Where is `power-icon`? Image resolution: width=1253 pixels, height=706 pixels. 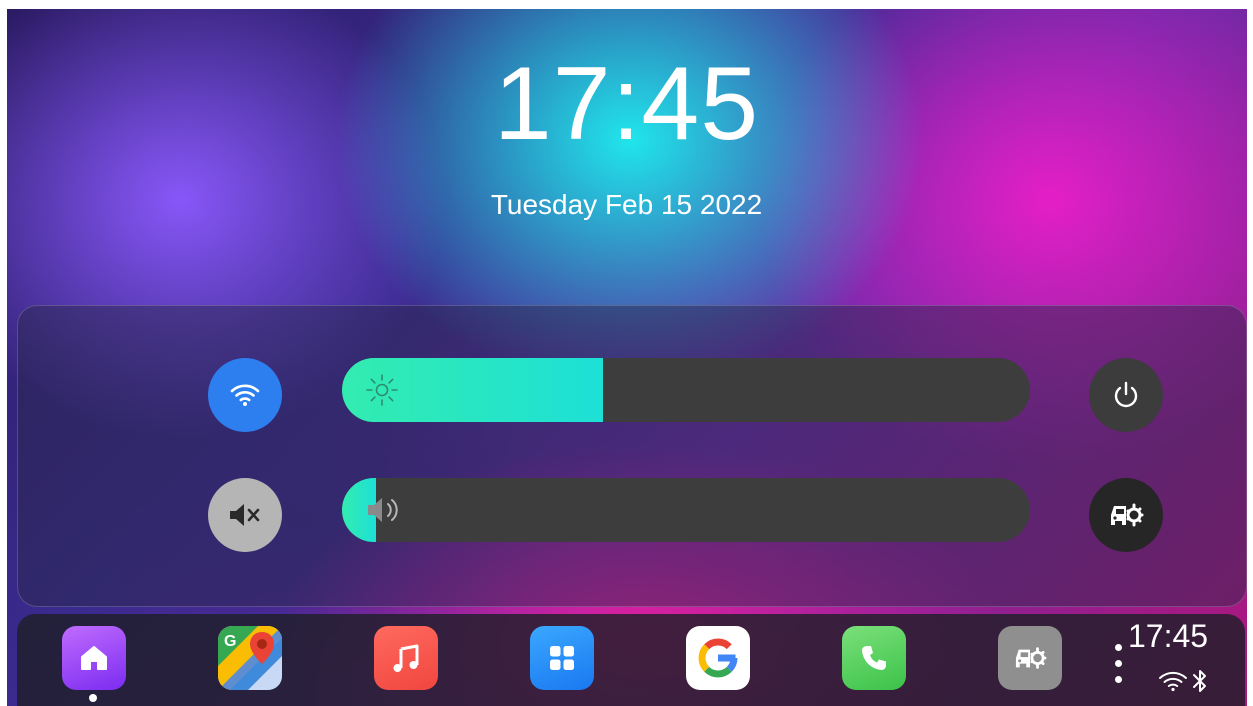 power-icon is located at coordinates (1126, 394).